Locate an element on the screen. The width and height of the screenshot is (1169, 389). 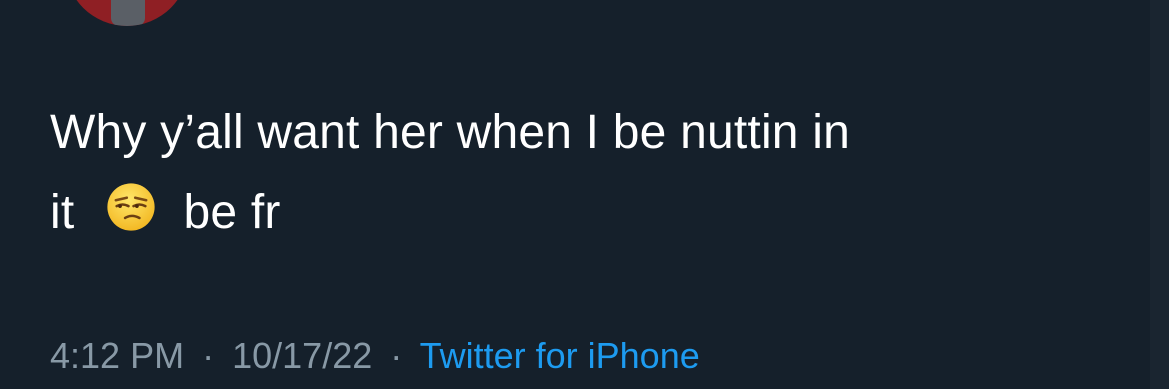
avatar is located at coordinates (127, 13).